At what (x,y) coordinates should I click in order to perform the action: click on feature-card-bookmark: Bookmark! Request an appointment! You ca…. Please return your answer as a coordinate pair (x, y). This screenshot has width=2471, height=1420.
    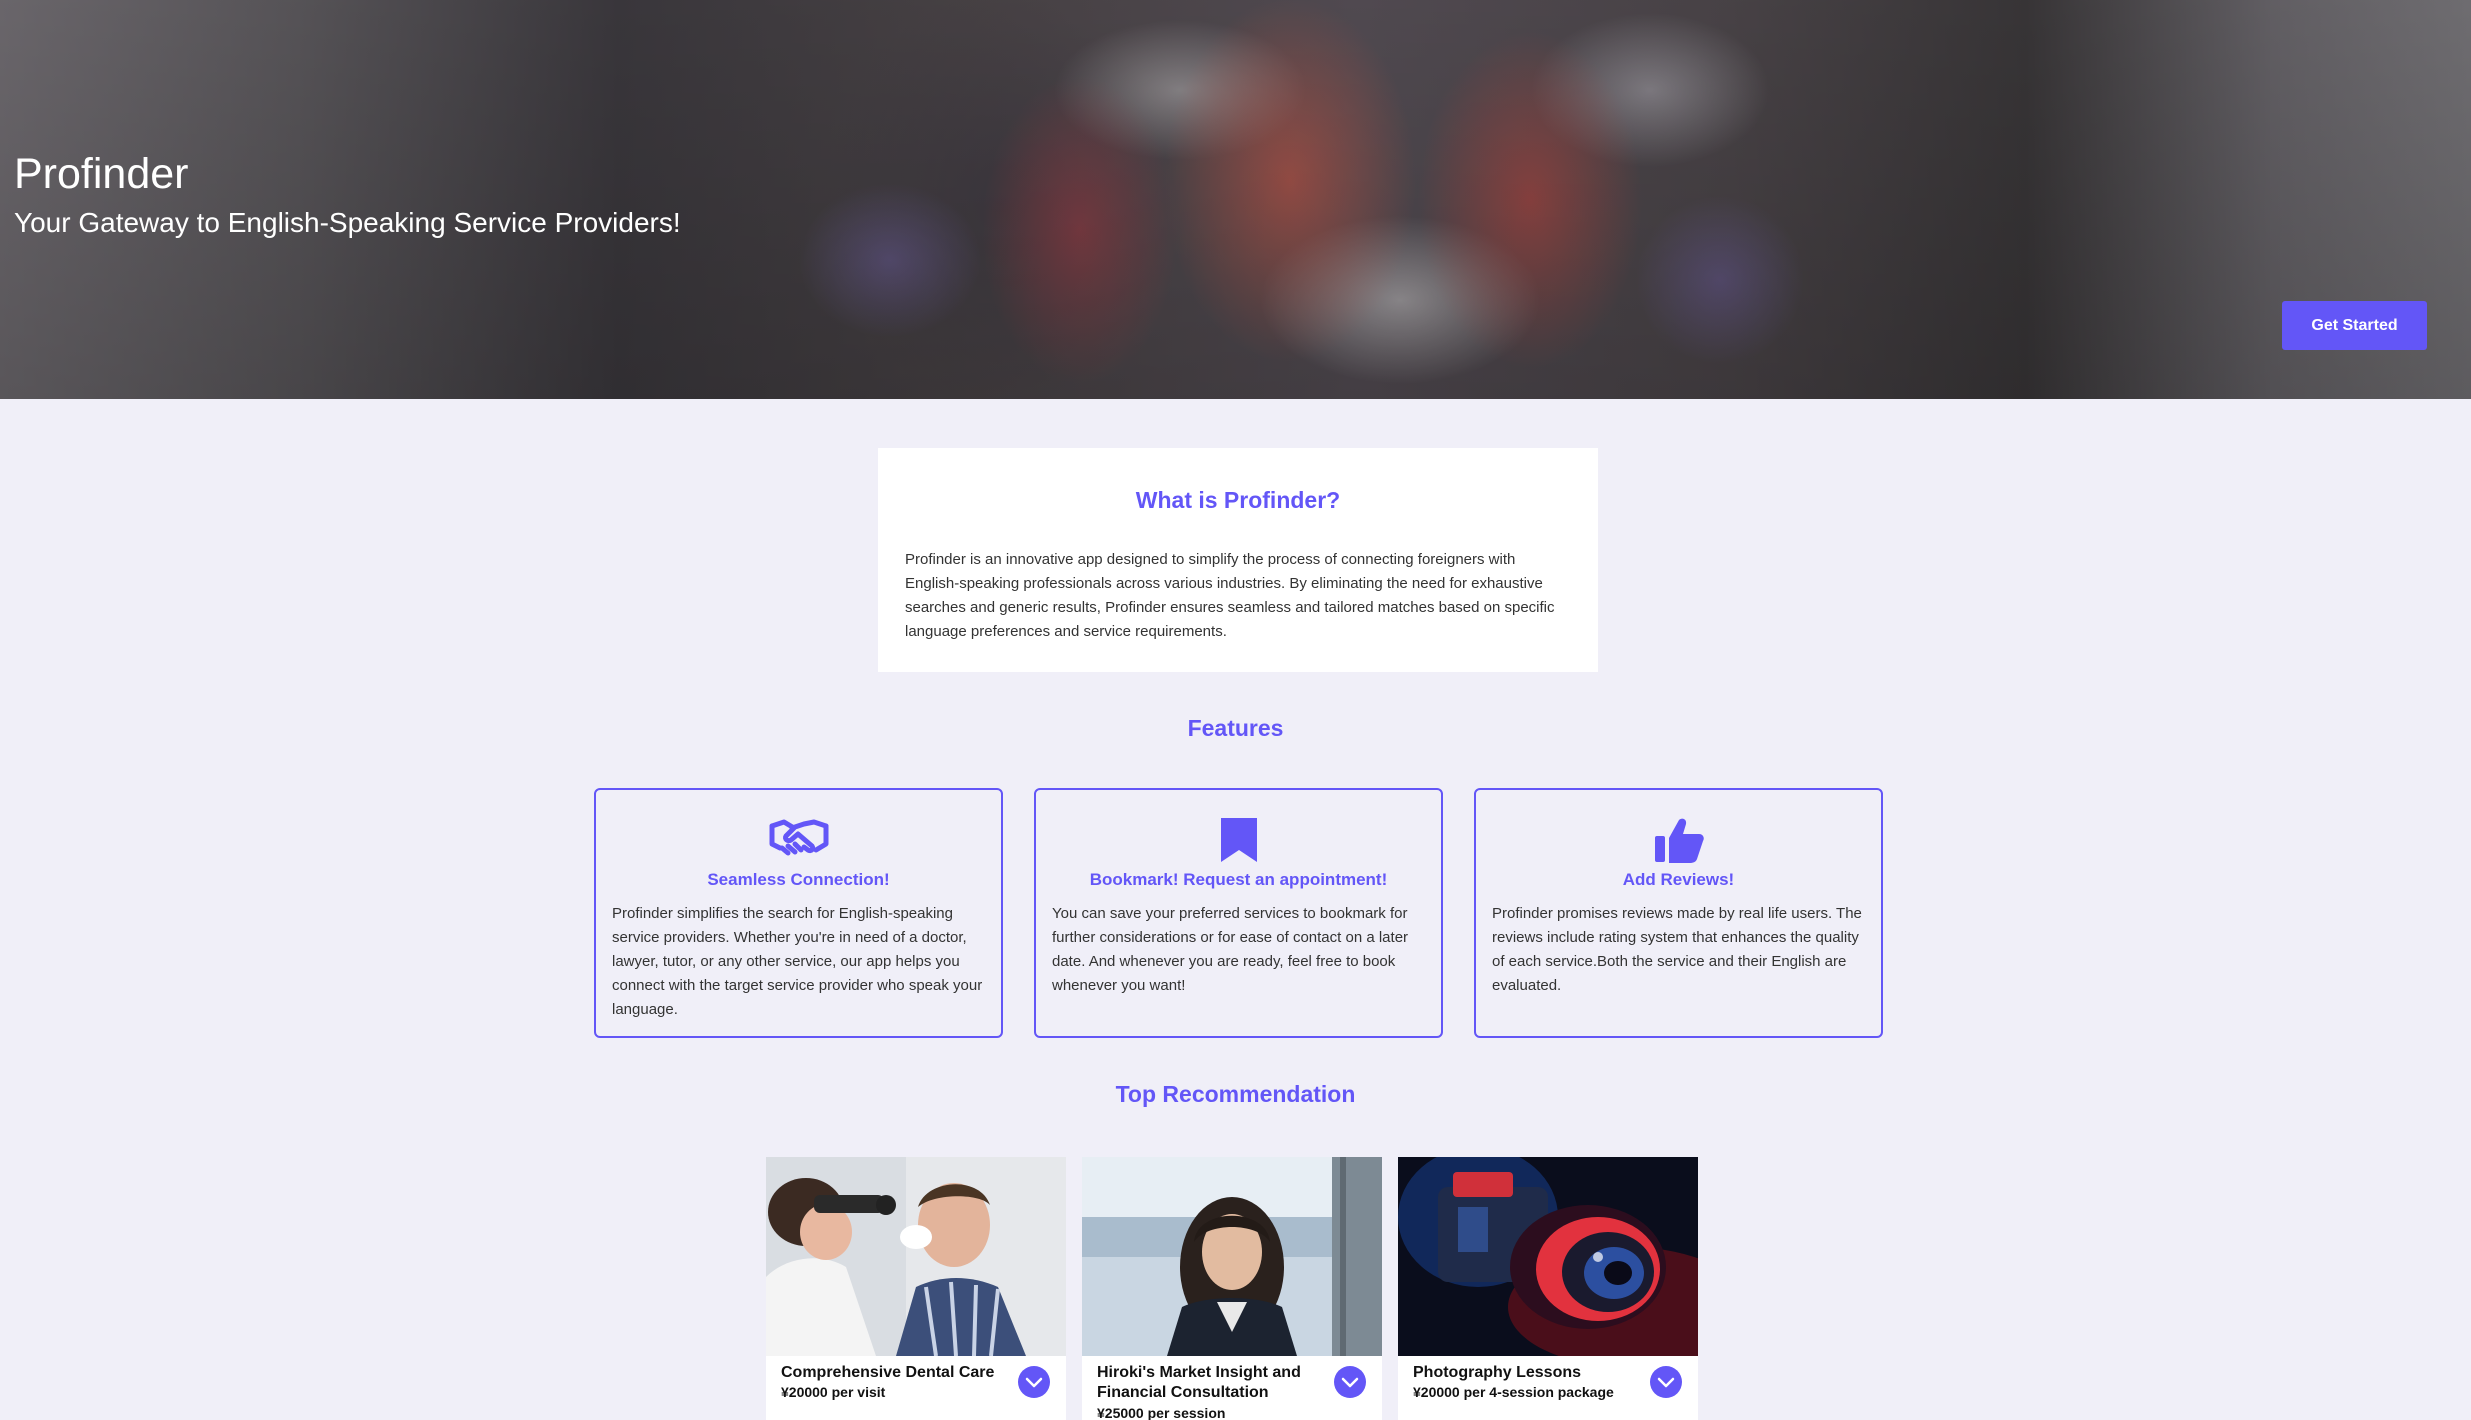
    Looking at the image, I should click on (1238, 913).